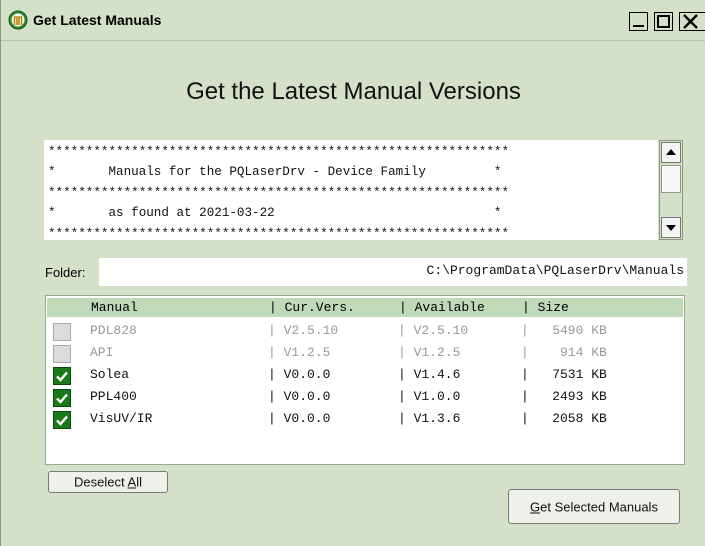 This screenshot has height=546, width=705. Describe the element at coordinates (442, 307) in the screenshot. I see `column-header-available: | Available` at that location.